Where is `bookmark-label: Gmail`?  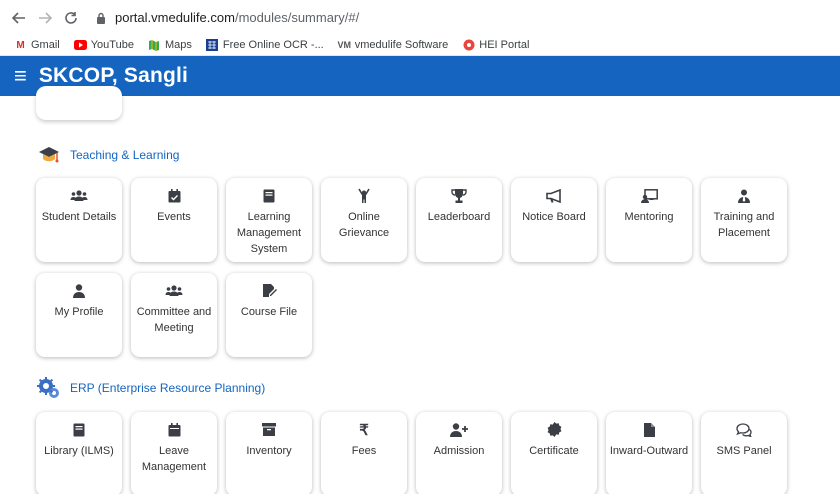
bookmark-label: Gmail is located at coordinates (45, 45).